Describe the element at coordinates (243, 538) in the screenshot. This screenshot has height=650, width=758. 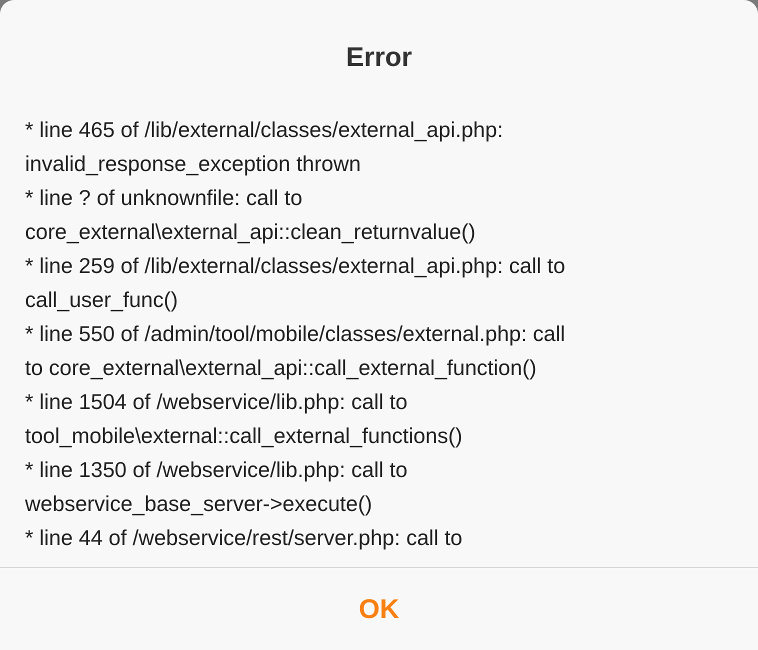
I see `error-message-line: * line 44 of /webservice/rest/server.php: call to` at that location.